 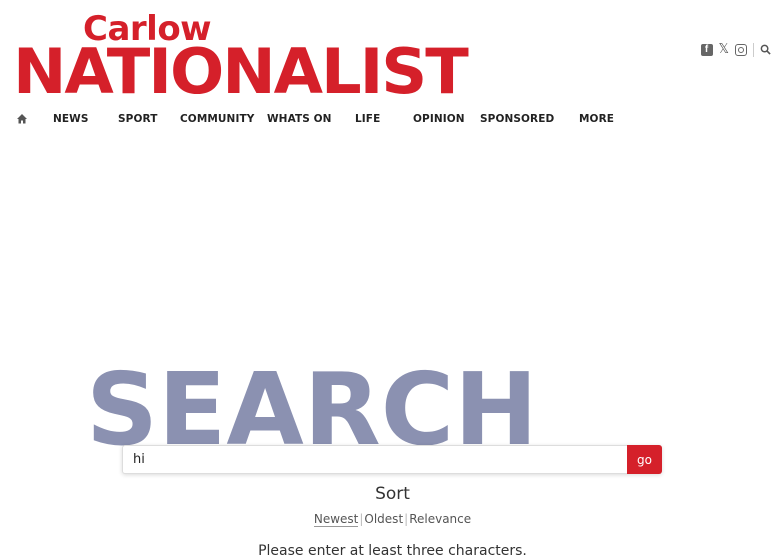 I want to click on social-links: f 𝕏, so click(x=735, y=49).